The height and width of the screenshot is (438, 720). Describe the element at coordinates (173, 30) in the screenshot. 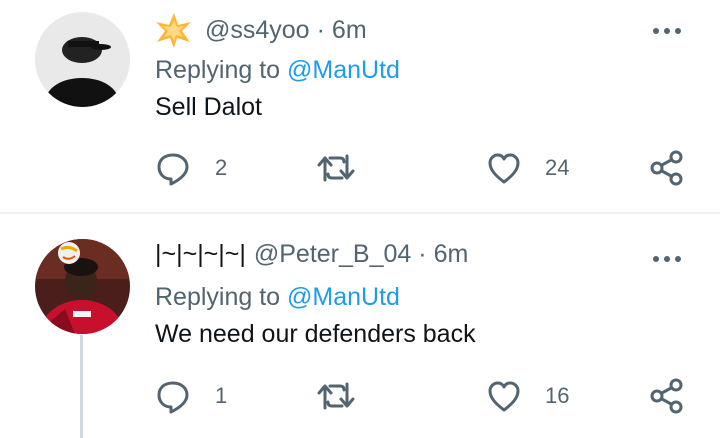

I see `star-emoji-icon` at that location.